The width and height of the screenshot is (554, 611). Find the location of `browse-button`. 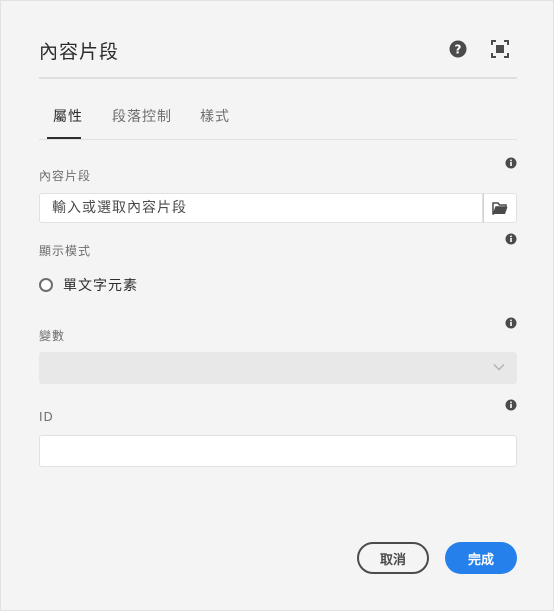

browse-button is located at coordinates (500, 208).